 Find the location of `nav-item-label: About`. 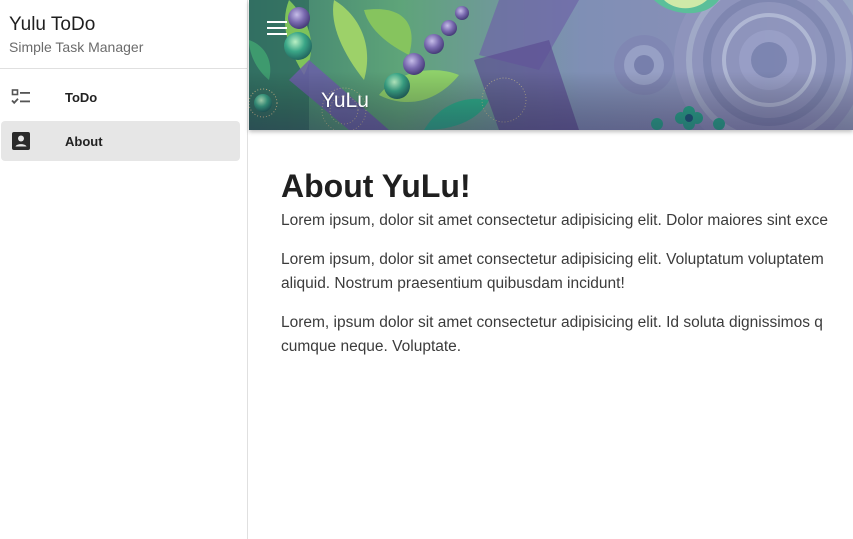

nav-item-label: About is located at coordinates (84, 141).